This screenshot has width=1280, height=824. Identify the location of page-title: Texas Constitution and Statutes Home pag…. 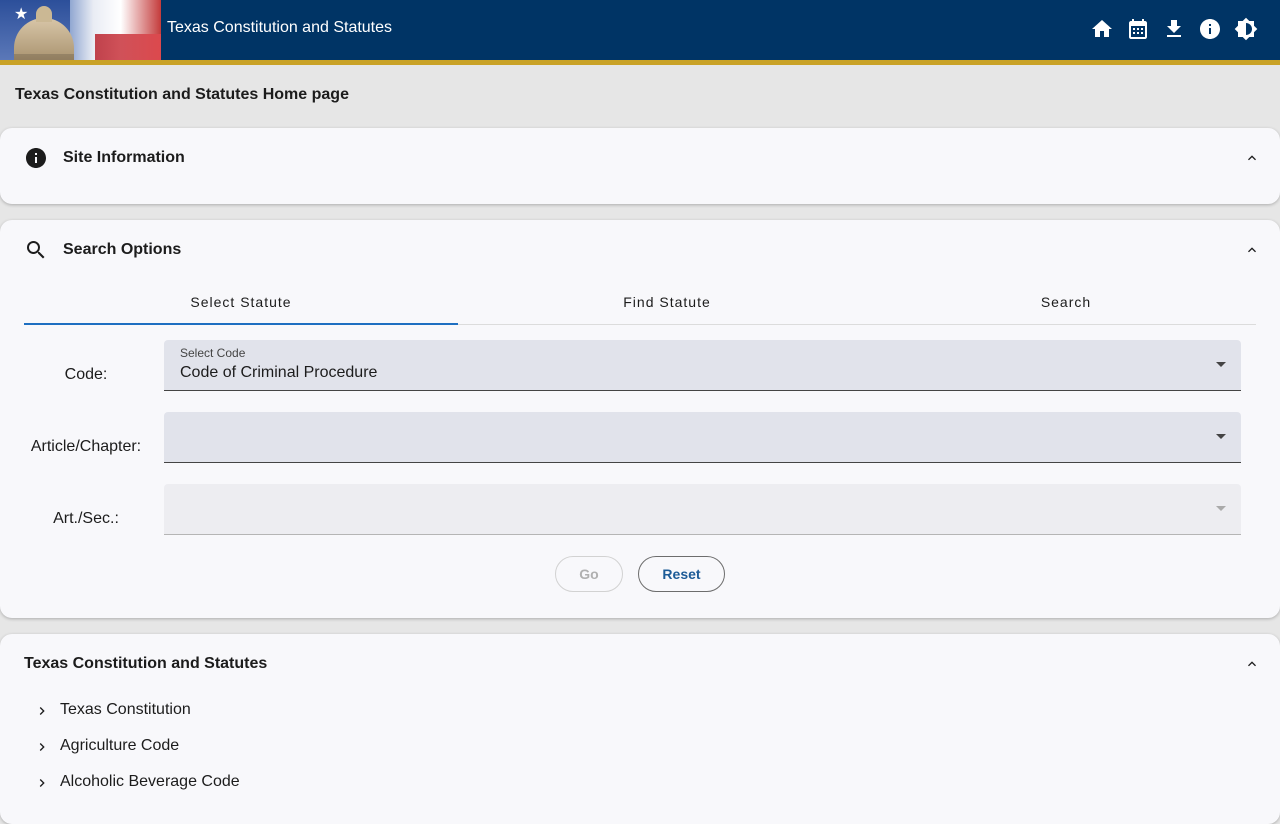
(182, 94).